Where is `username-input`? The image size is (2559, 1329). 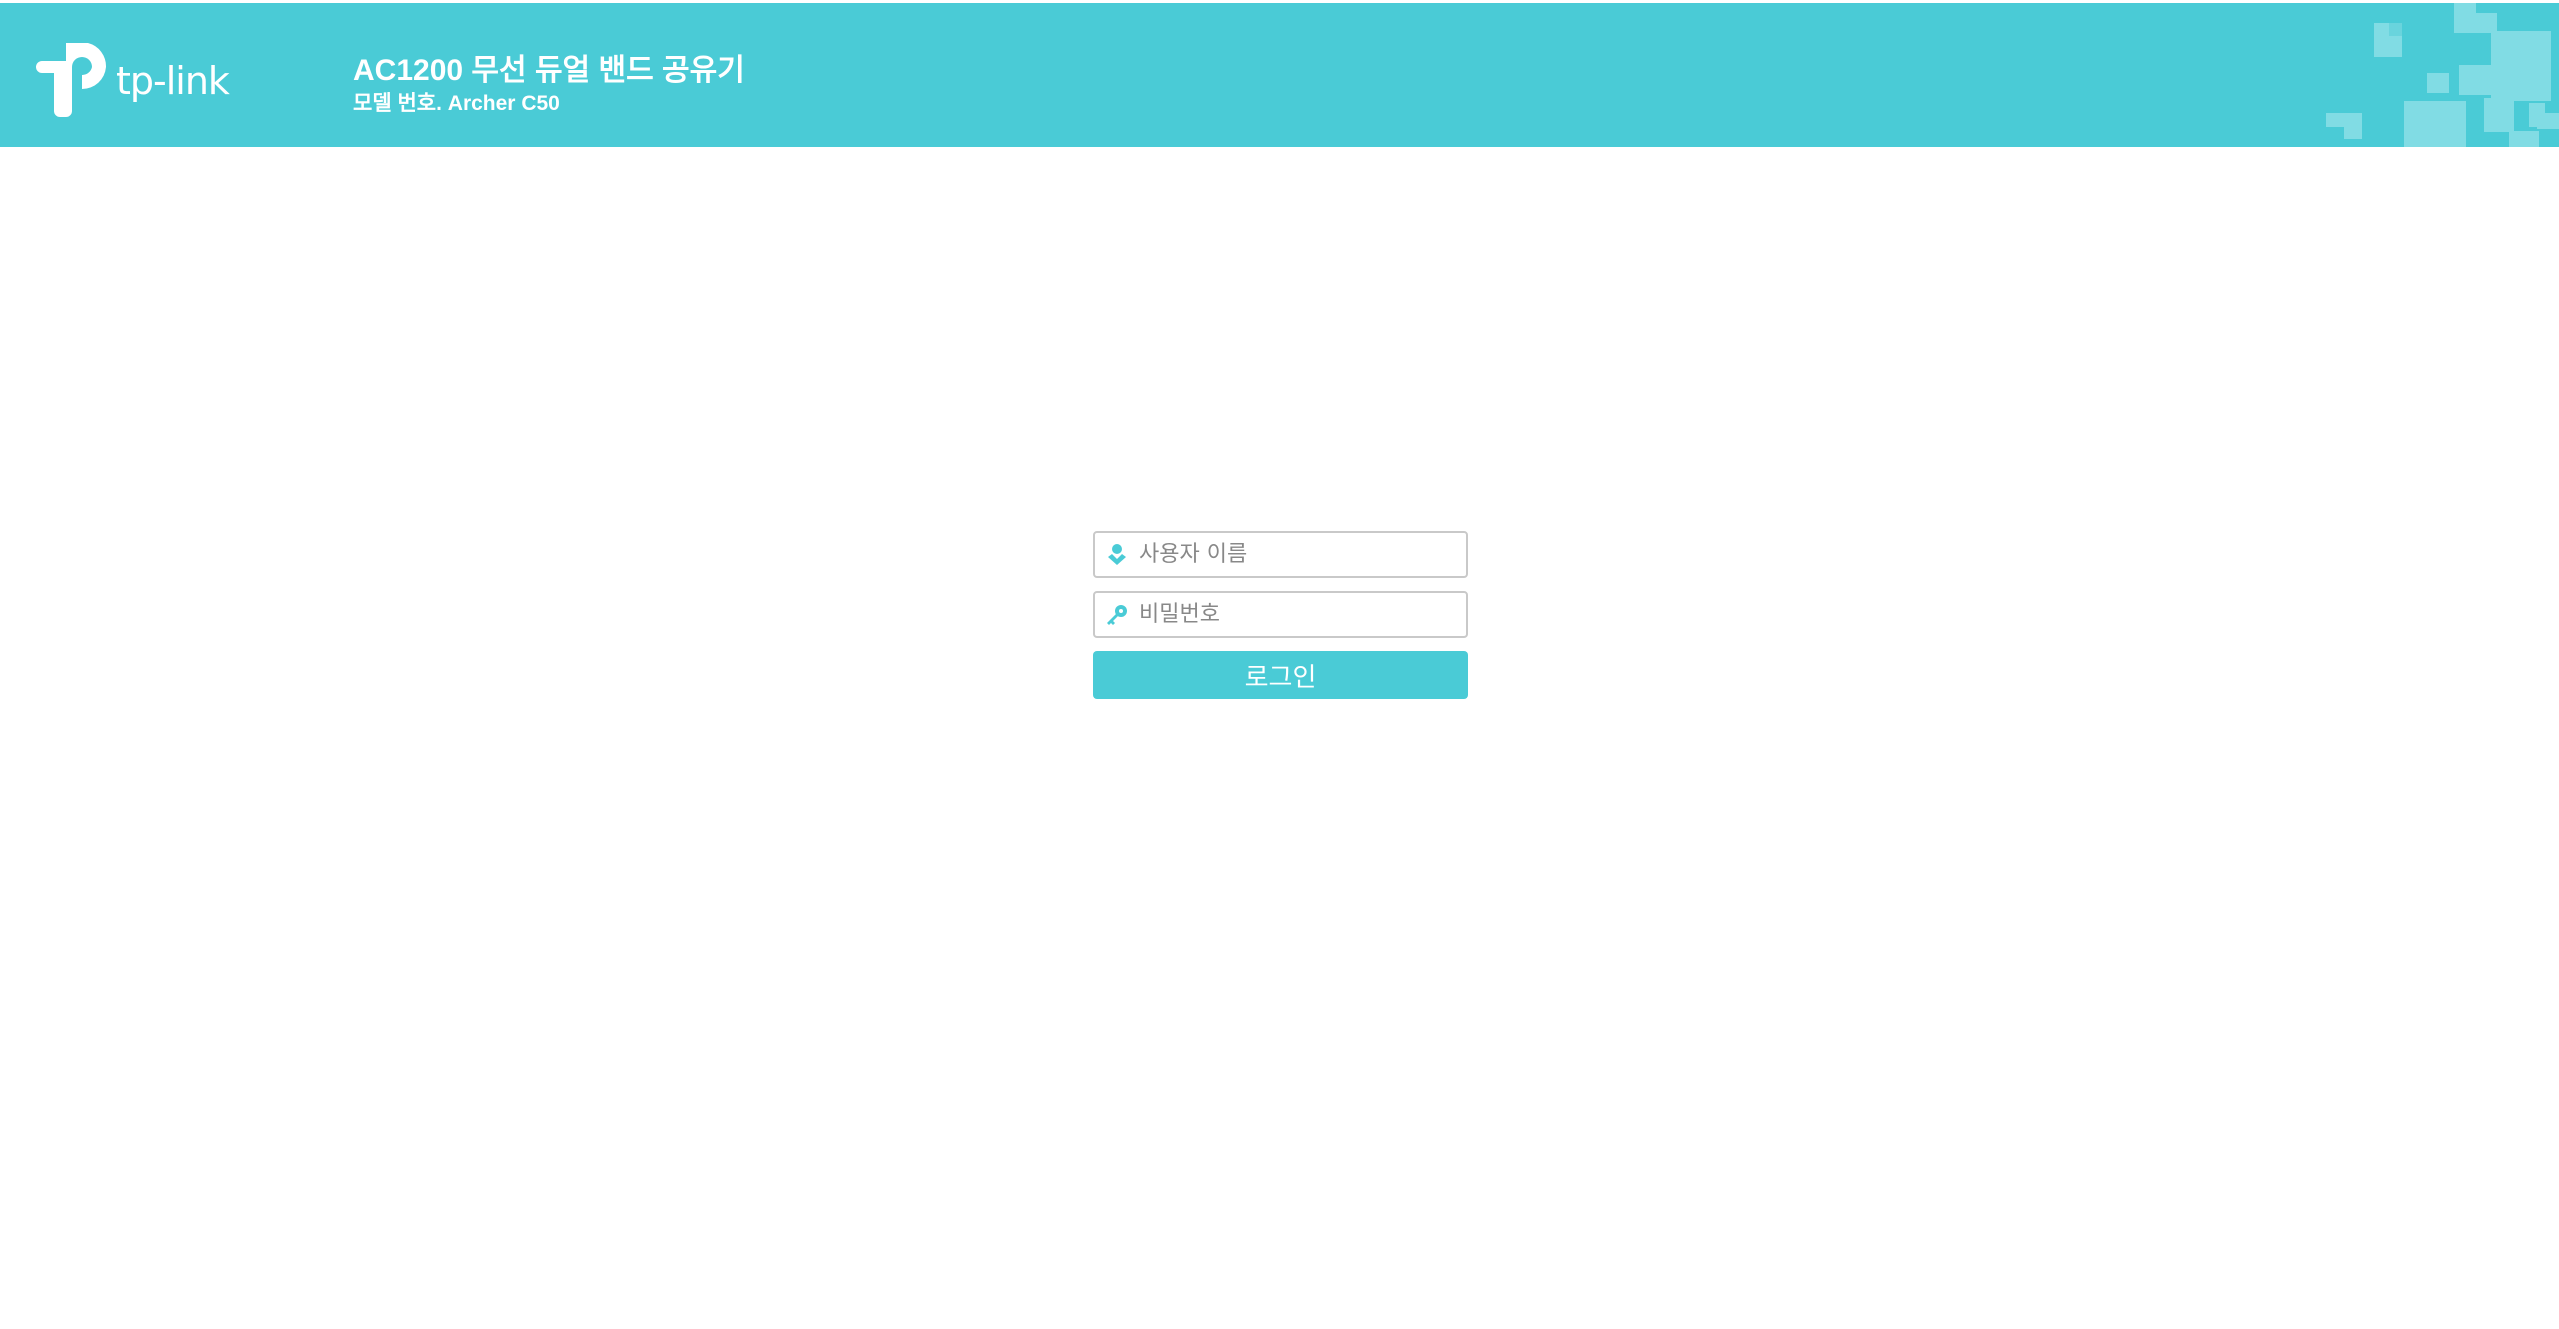
username-input is located at coordinates (1299, 554).